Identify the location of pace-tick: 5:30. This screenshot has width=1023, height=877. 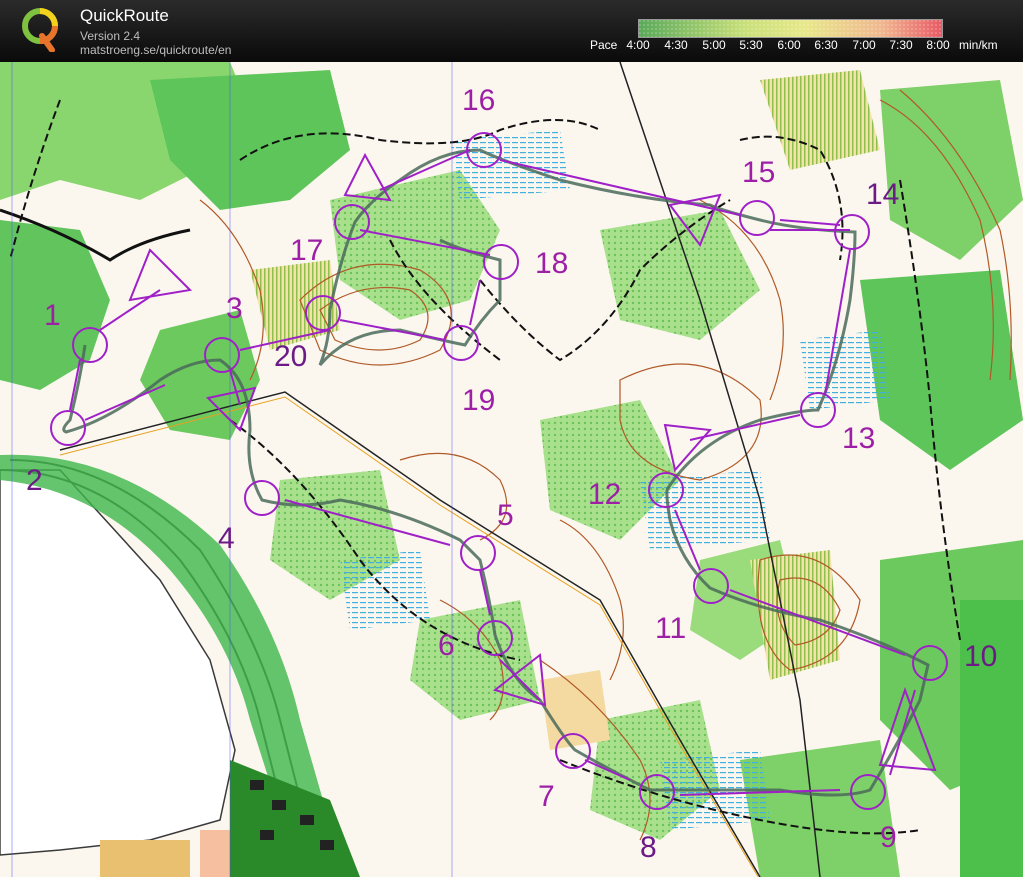
(751, 45).